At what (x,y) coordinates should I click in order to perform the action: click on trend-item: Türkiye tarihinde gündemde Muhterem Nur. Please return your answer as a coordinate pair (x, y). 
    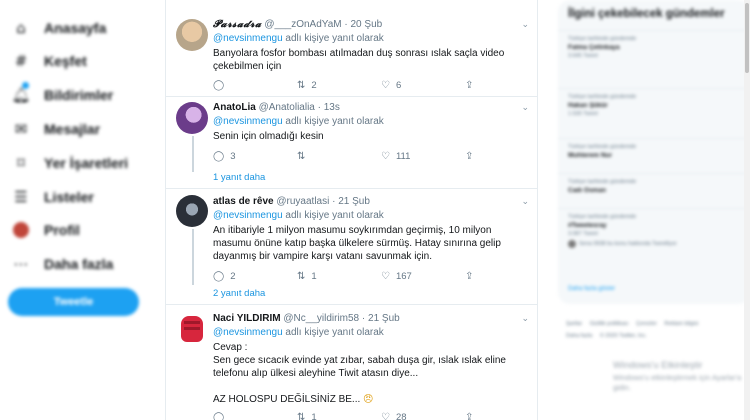
    Looking at the image, I should click on (654, 154).